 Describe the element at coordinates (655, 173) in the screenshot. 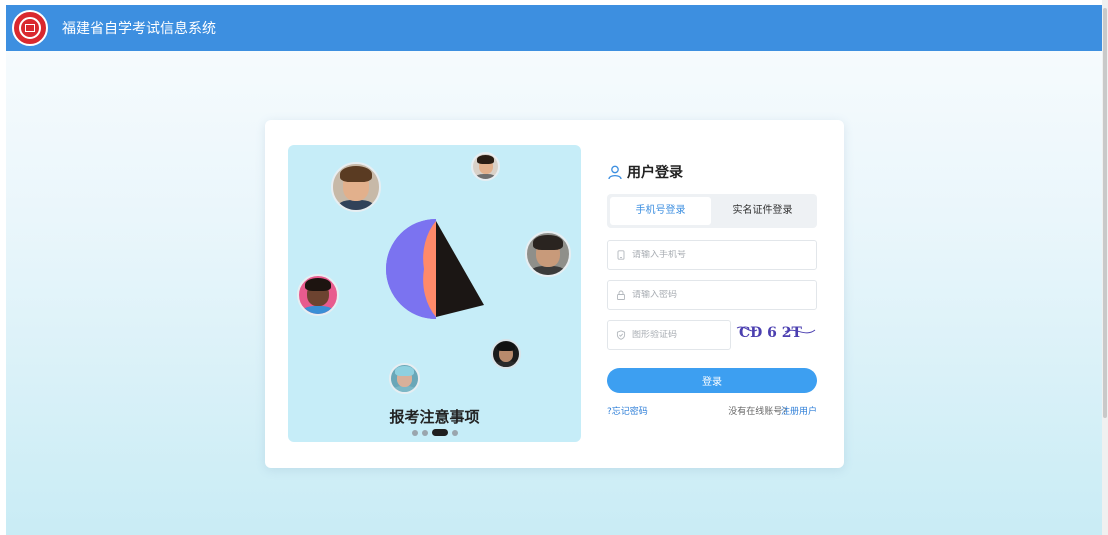

I see `login-title: 用户登录` at that location.